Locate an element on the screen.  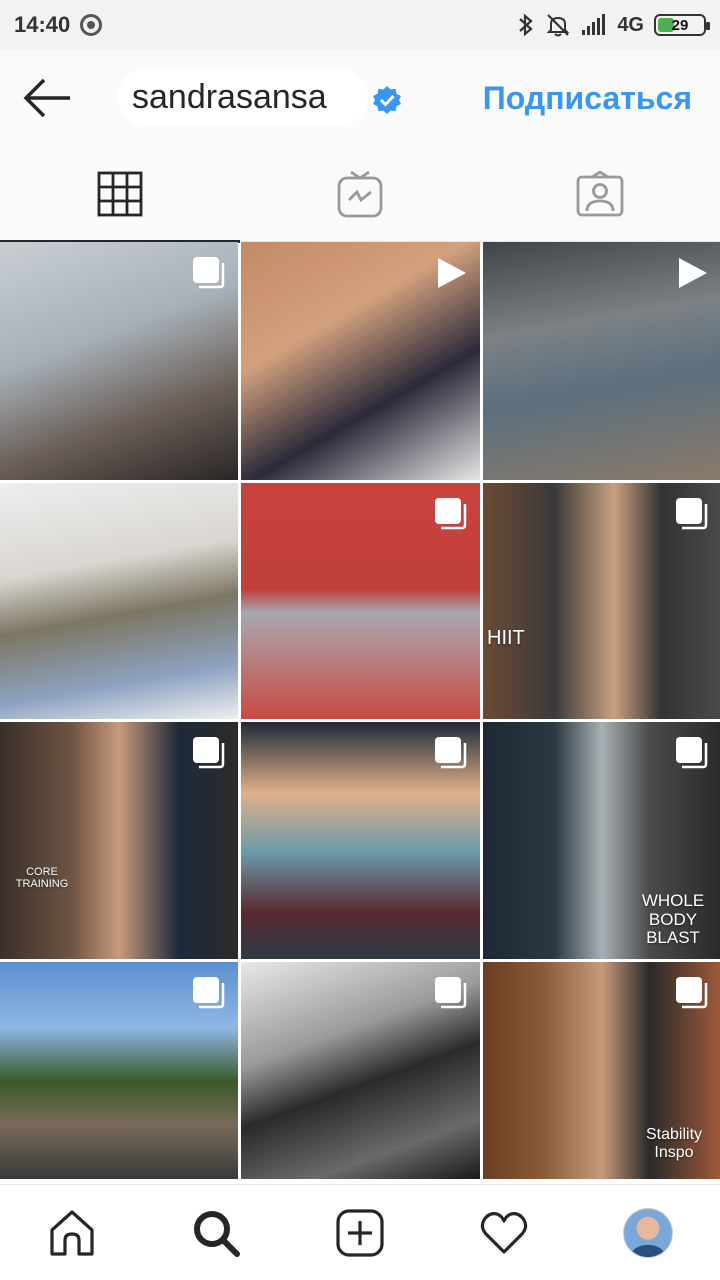
bottom-navigation is located at coordinates (360, 1232).